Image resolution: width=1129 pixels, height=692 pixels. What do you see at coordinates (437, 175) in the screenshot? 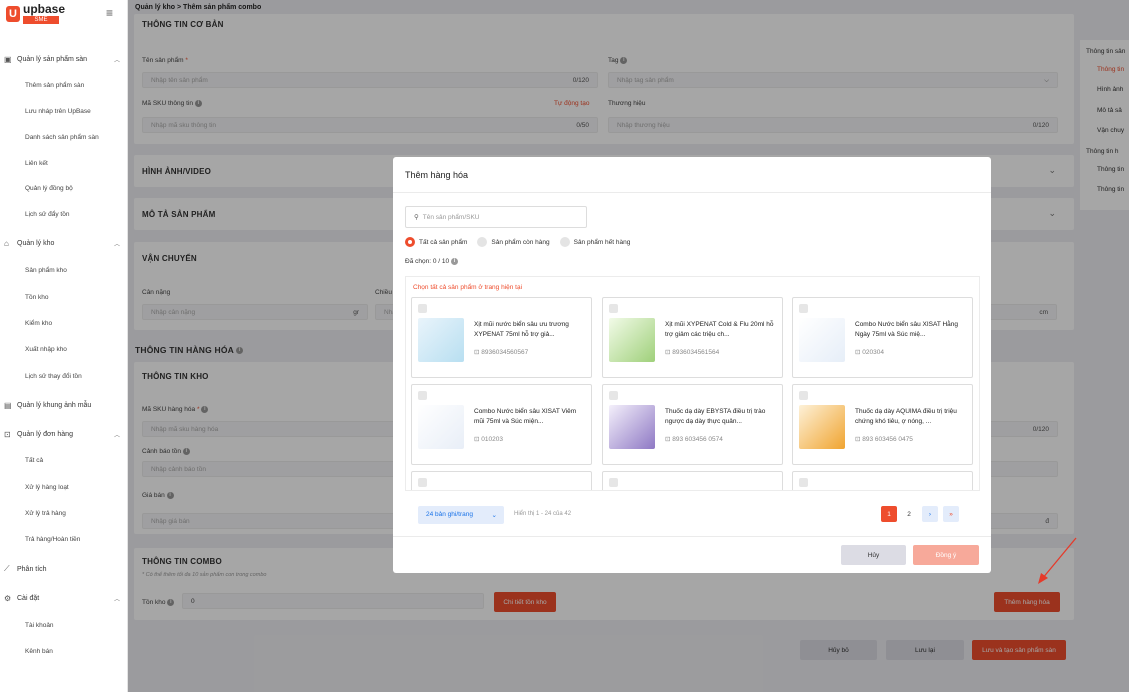
I see `modal-title: Thêm hàng hóa` at bounding box center [437, 175].